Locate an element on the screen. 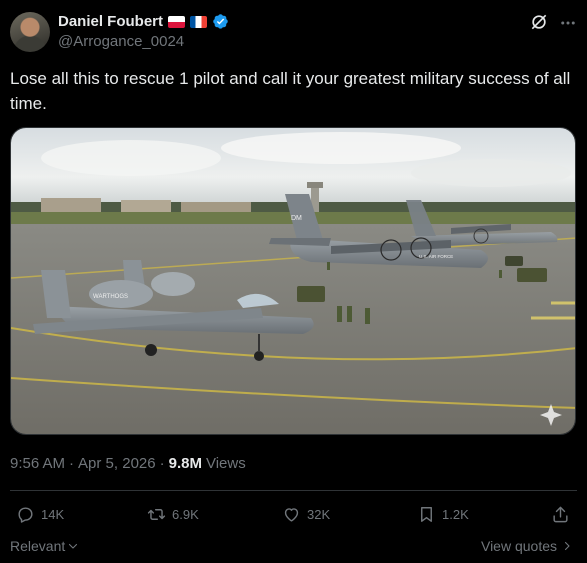  view-quotes-label: View quotes is located at coordinates (518, 546).